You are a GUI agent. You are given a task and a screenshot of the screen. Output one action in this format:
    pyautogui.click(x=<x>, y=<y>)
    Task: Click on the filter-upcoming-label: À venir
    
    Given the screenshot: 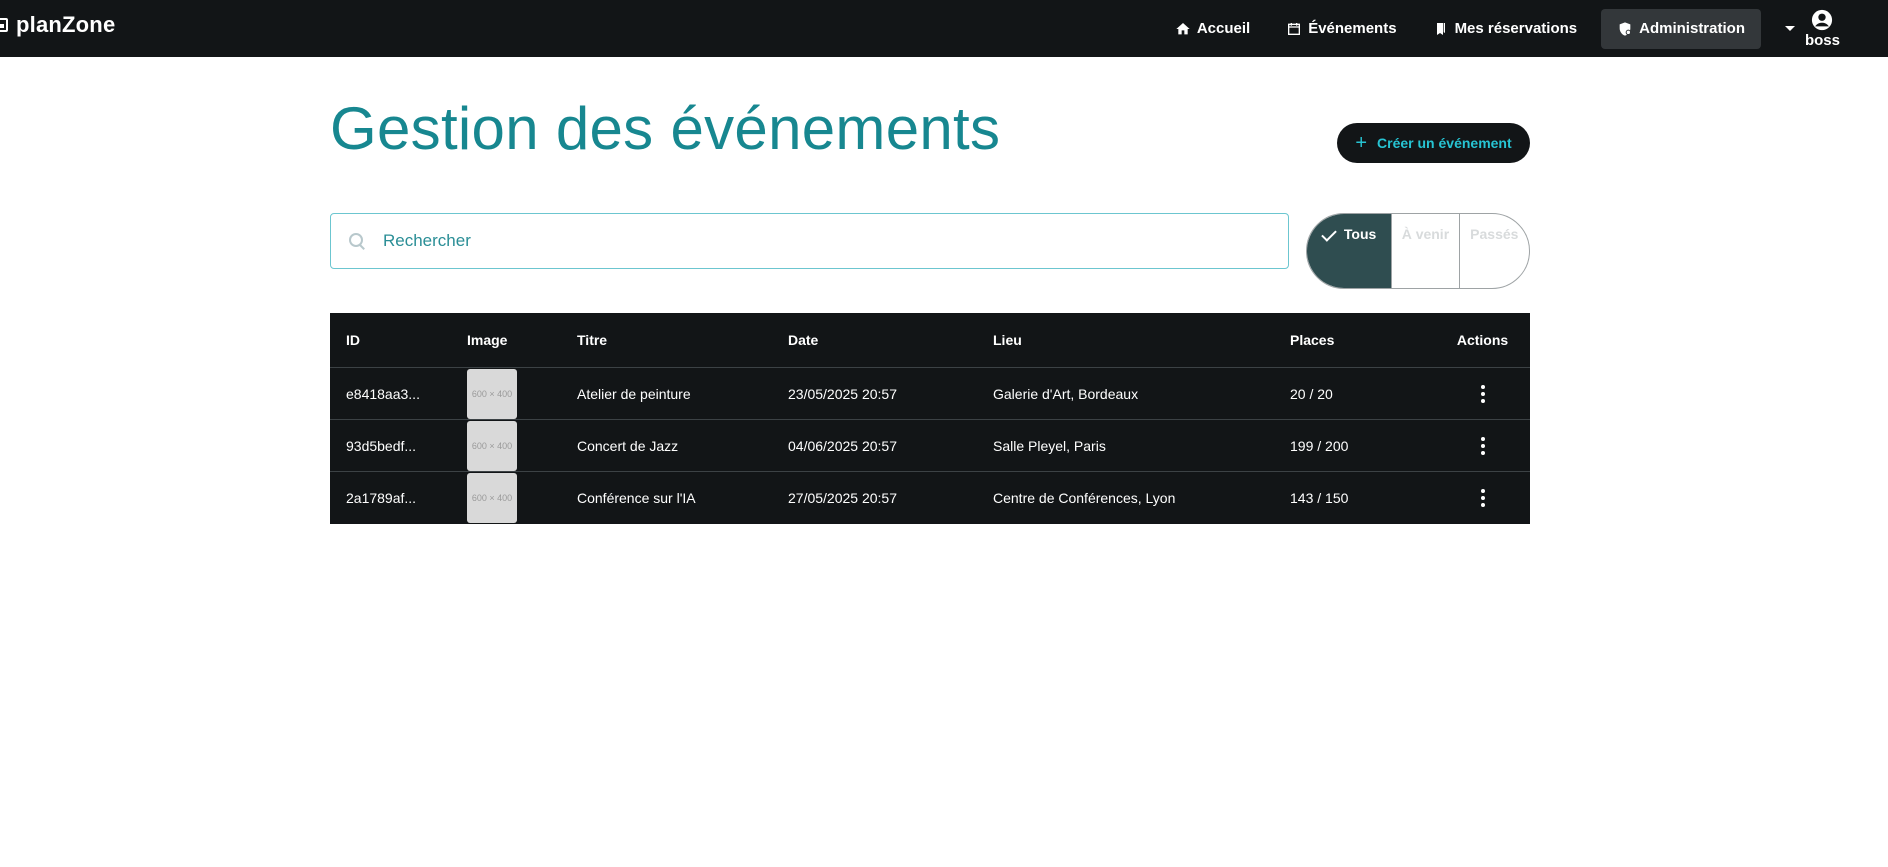 What is the action you would take?
    pyautogui.click(x=1425, y=234)
    